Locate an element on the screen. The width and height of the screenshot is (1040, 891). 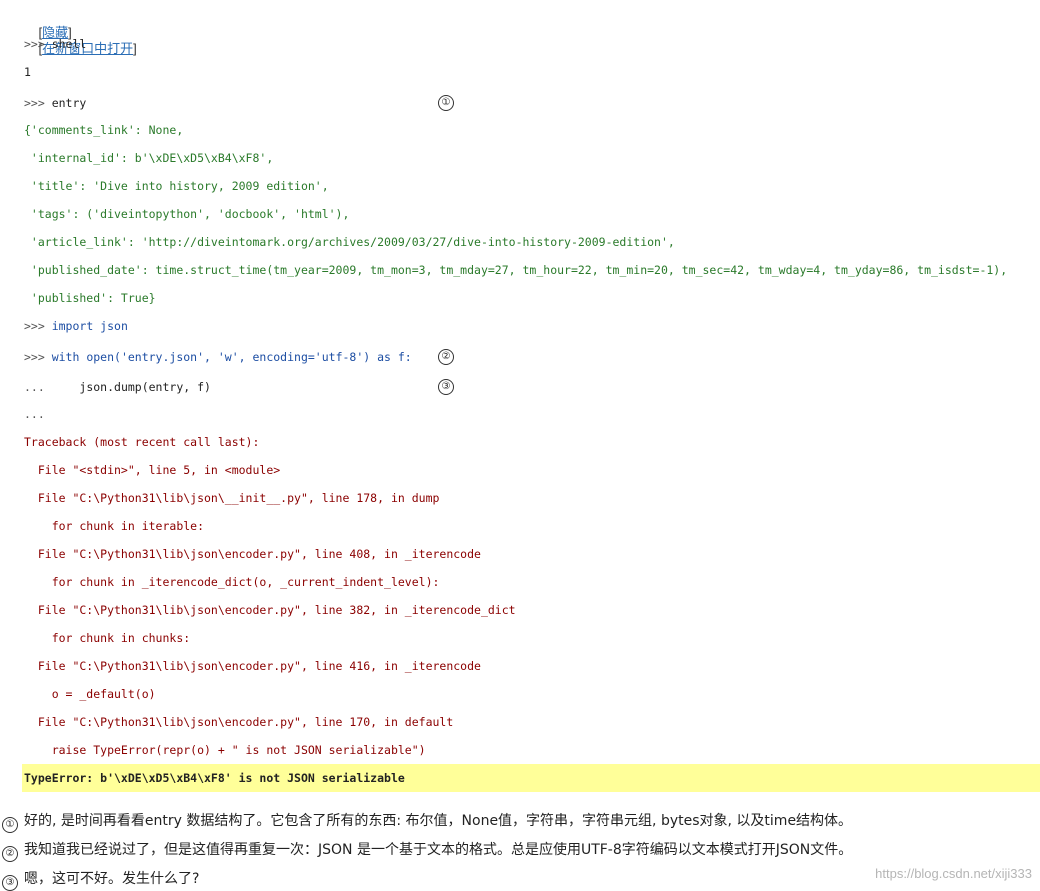
bracket-close: ] is located at coordinates (135, 48).